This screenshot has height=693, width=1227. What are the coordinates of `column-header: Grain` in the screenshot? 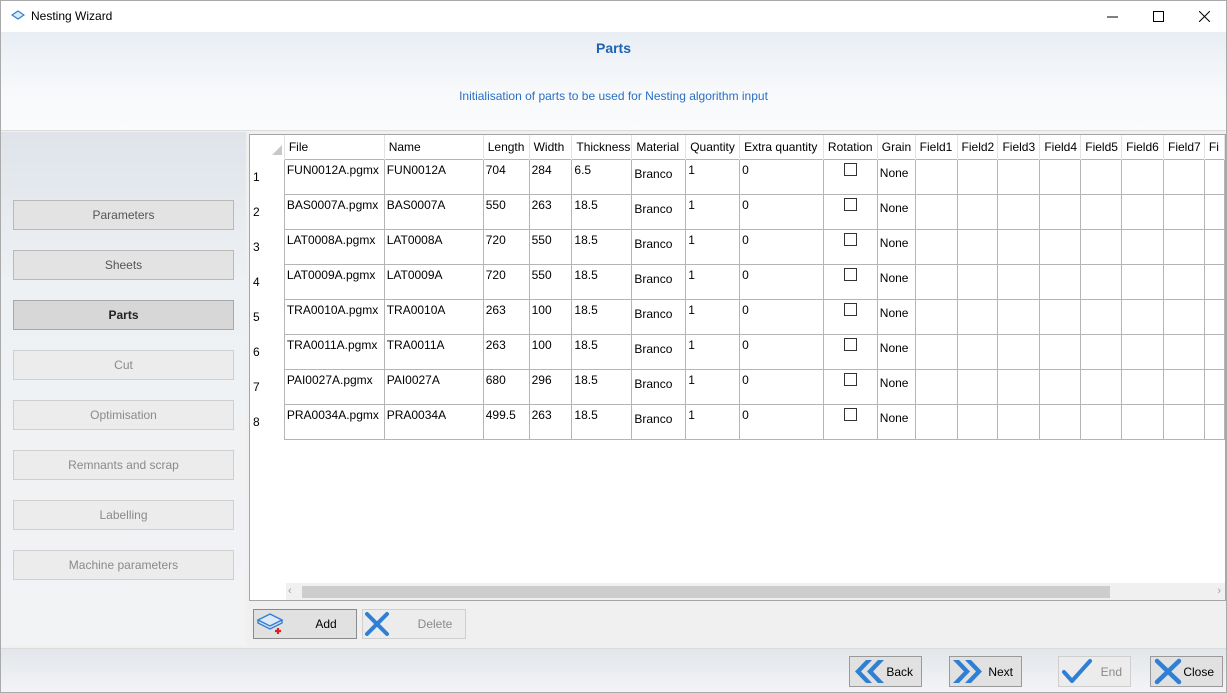 It's located at (896, 147).